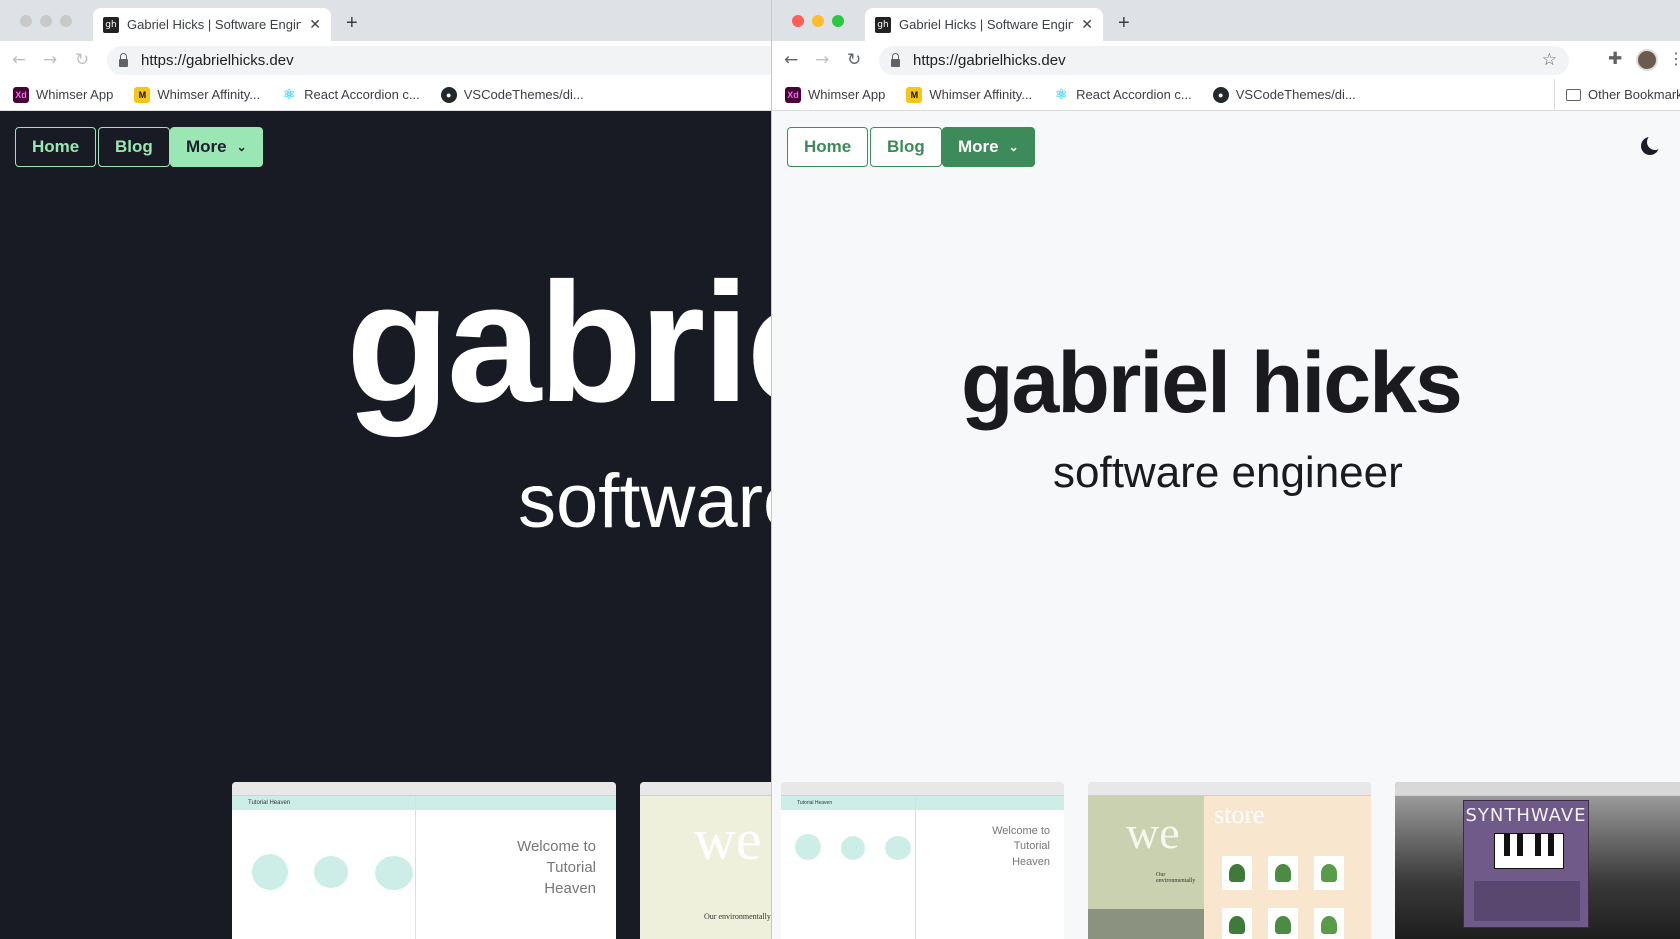 The height and width of the screenshot is (939, 1680). I want to click on star-bookmark-icon: ☆, so click(1549, 60).